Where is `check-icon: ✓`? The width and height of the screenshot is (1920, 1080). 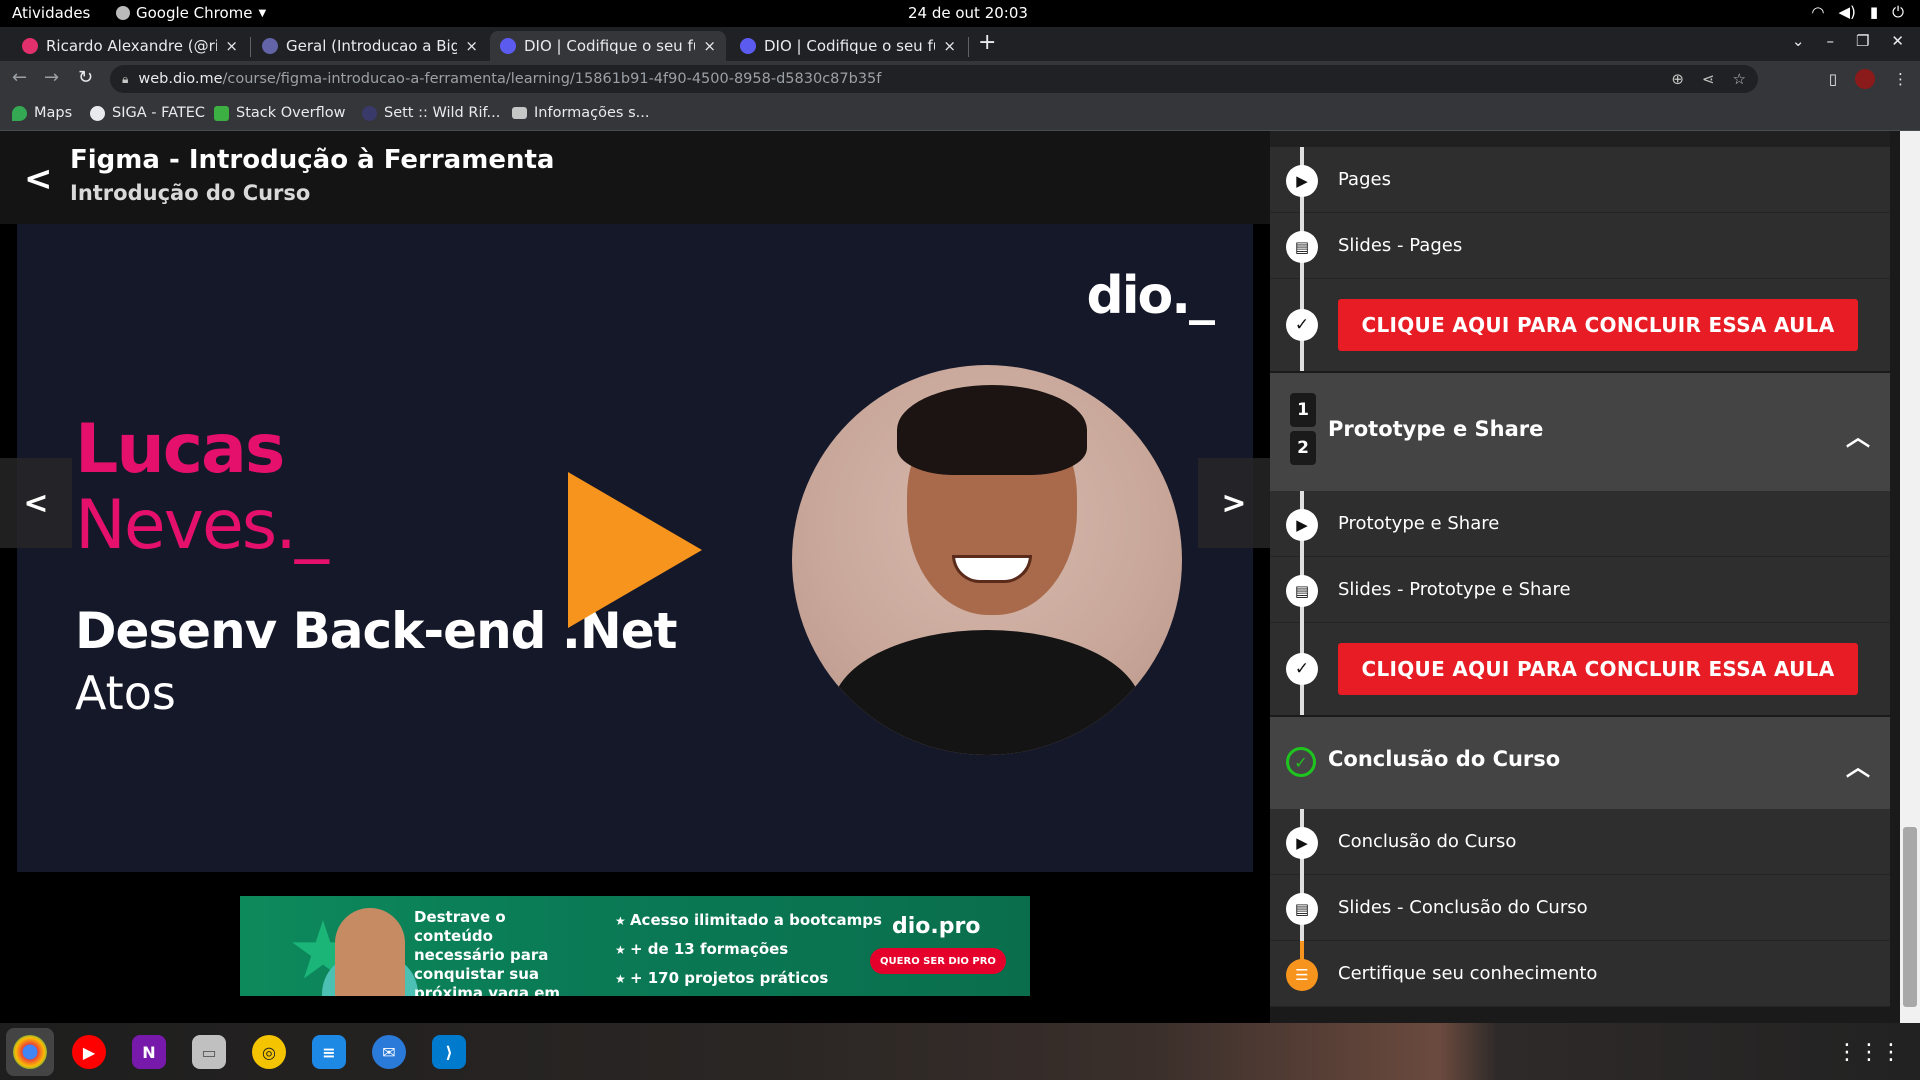 check-icon: ✓ is located at coordinates (1302, 325).